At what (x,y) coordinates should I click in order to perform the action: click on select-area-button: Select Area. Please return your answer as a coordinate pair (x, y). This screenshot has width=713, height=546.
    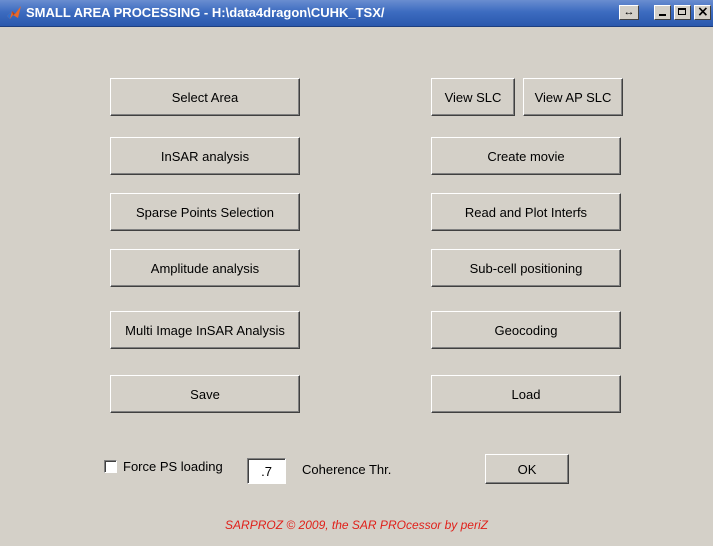
    Looking at the image, I should click on (205, 97).